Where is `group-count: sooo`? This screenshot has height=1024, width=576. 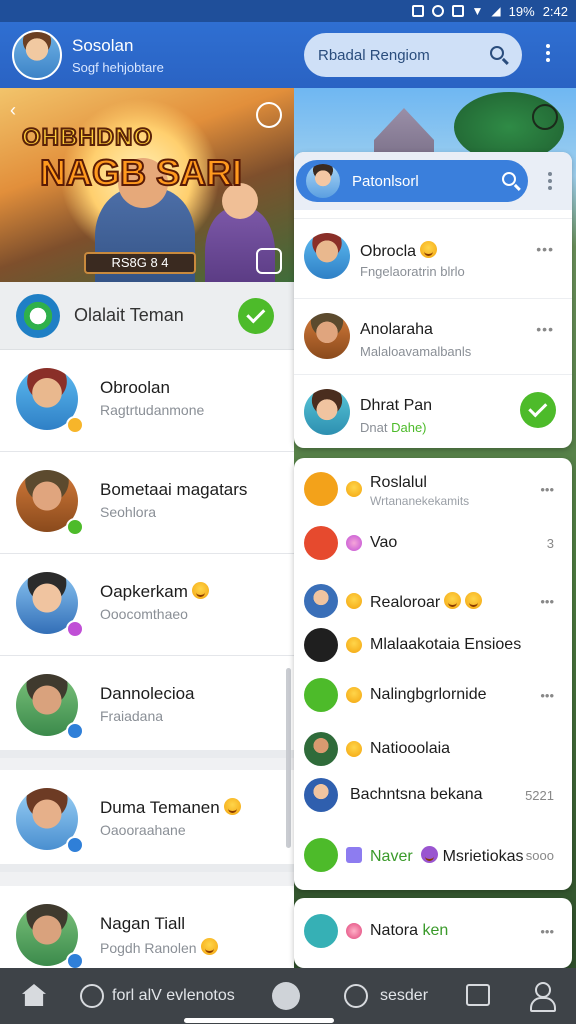
group-count: sooo is located at coordinates (539, 855).